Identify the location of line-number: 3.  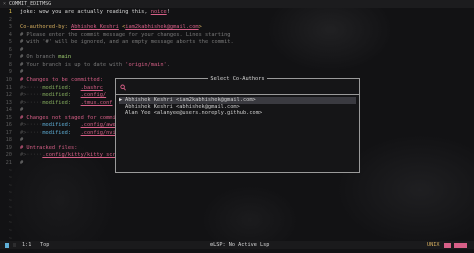
(10, 27).